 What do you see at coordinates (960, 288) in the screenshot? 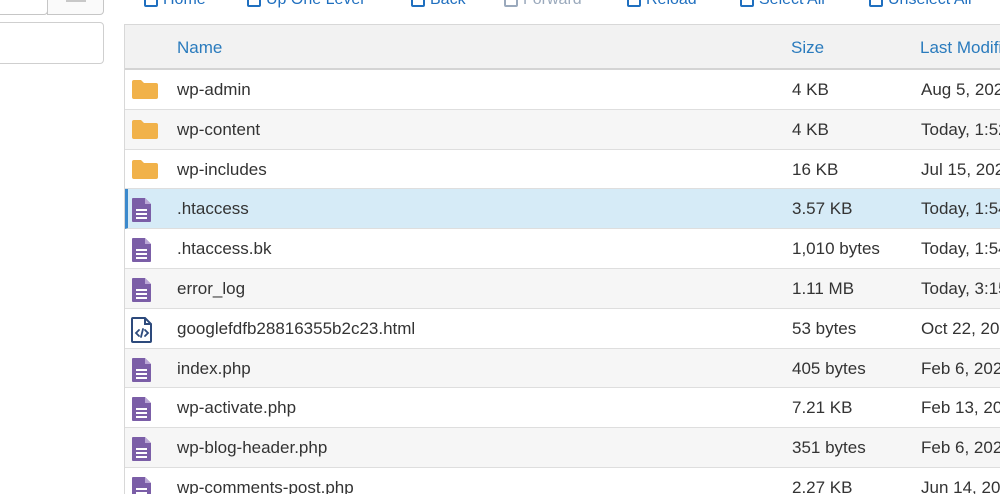
I see `file-last-modified: Today, 3:15 PM` at bounding box center [960, 288].